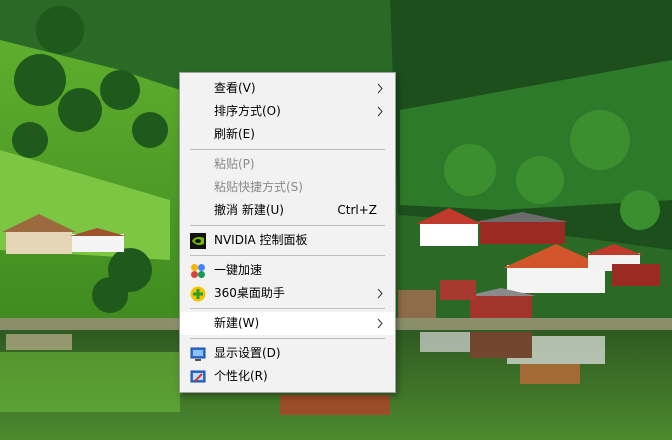  Describe the element at coordinates (261, 240) in the screenshot. I see `menu-item-label: NVIDIA 控制面板` at that location.